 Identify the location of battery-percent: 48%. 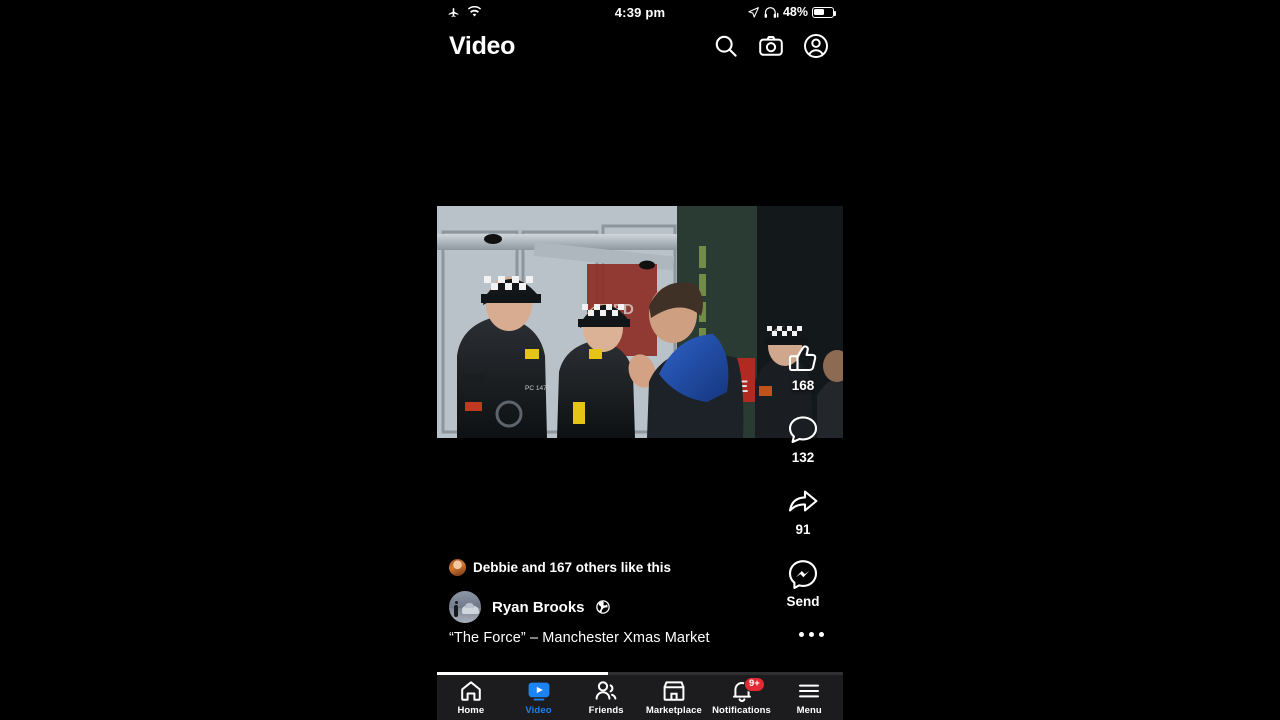
(795, 12).